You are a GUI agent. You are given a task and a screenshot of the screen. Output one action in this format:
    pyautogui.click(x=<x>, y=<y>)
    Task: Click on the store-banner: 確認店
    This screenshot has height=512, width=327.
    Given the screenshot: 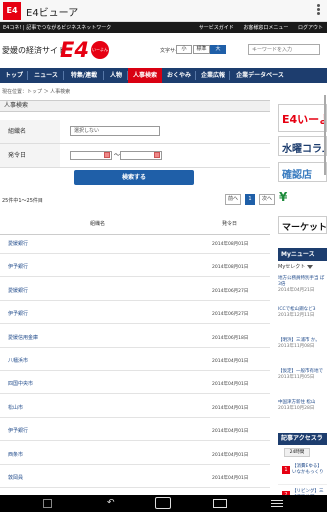 What is the action you would take?
    pyautogui.click(x=302, y=172)
    